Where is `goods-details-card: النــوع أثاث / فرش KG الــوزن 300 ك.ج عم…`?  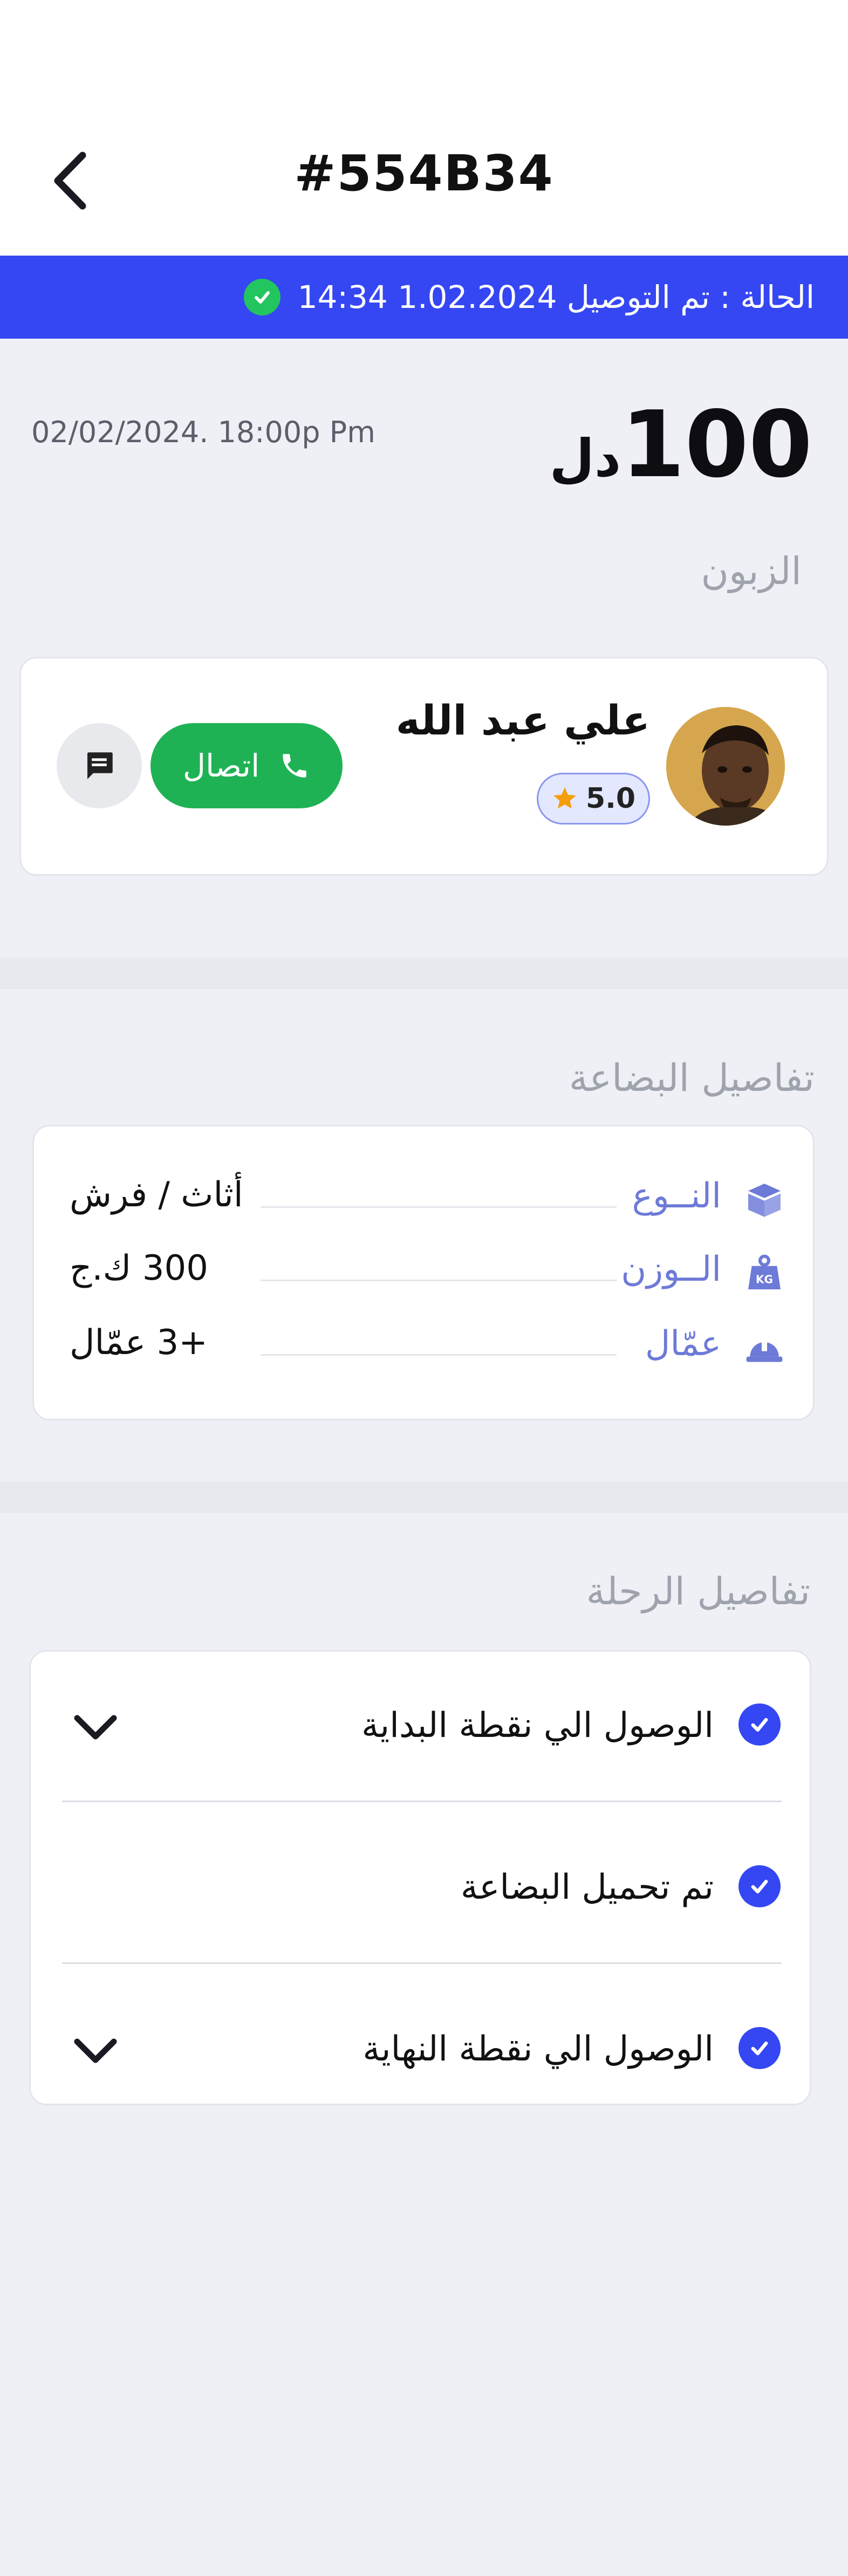
goods-details-card: النــوع أثاث / فرش KG الــوزن 300 ك.ج عم… is located at coordinates (424, 1273).